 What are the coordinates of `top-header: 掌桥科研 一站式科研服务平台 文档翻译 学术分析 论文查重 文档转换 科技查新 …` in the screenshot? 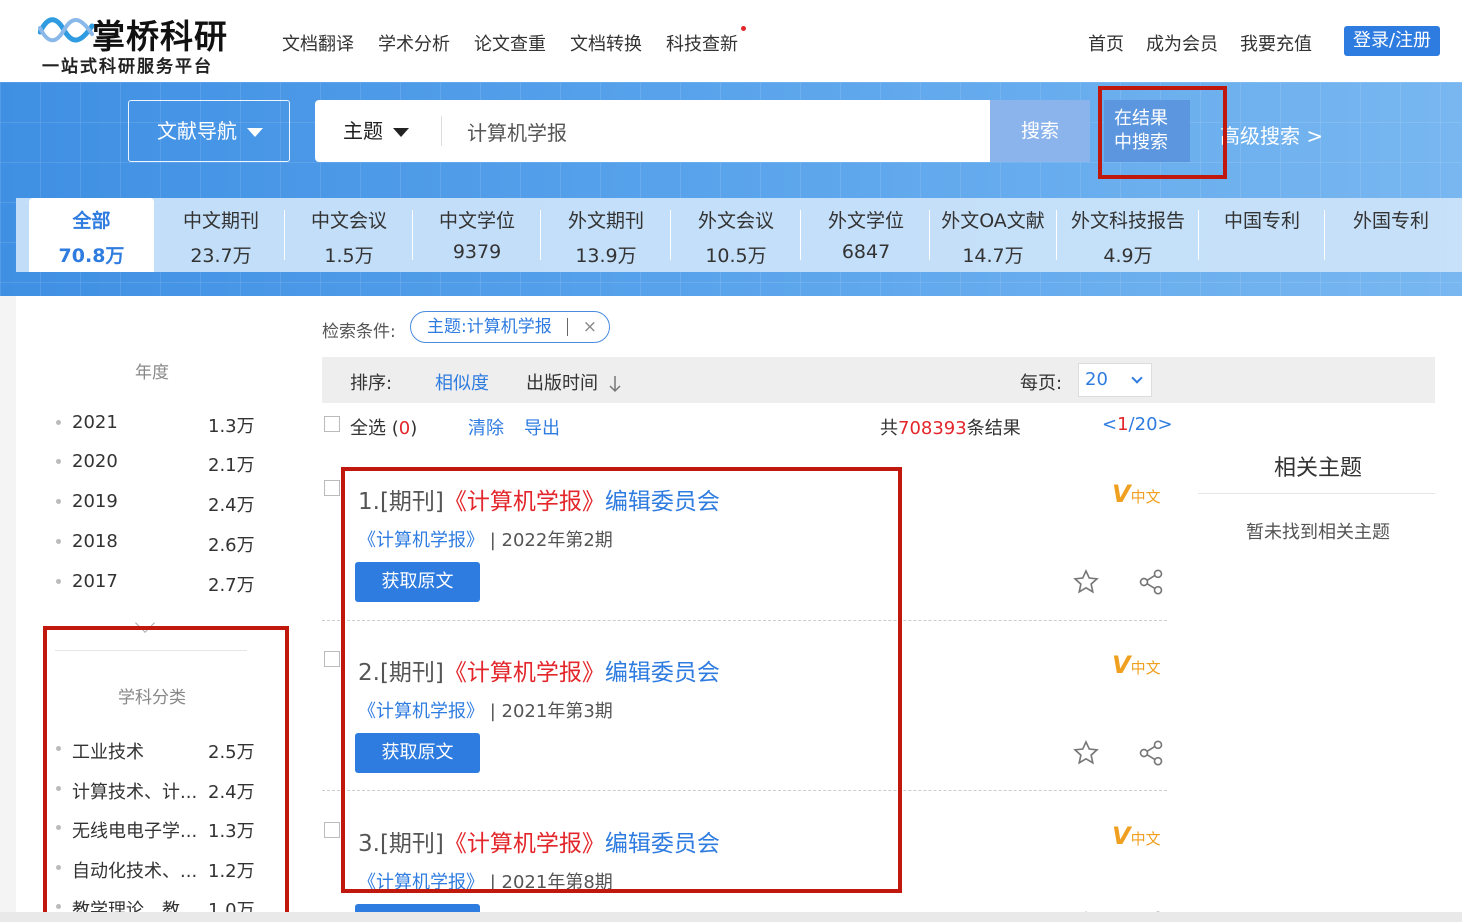 It's located at (731, 41).